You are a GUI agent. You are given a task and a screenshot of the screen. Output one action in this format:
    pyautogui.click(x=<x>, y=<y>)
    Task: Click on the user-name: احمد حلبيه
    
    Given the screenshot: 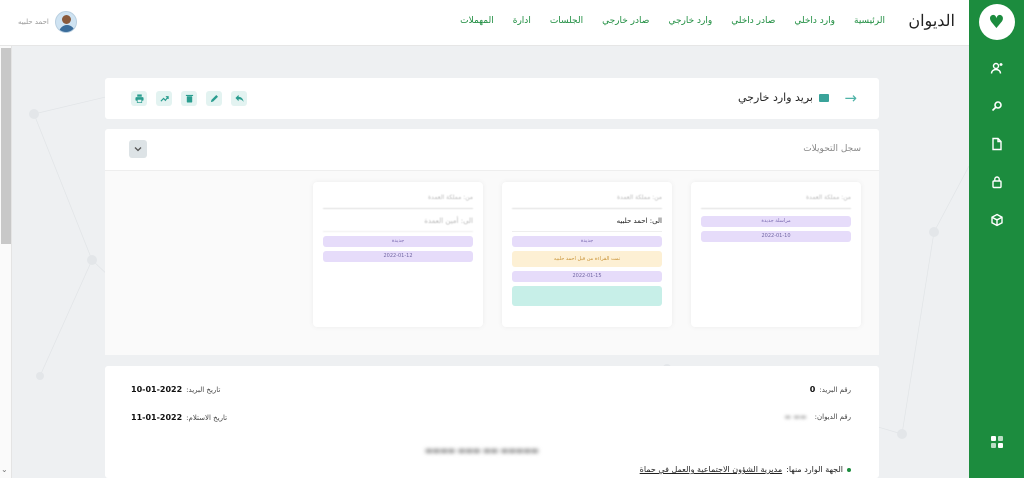 What is the action you would take?
    pyautogui.click(x=33, y=22)
    